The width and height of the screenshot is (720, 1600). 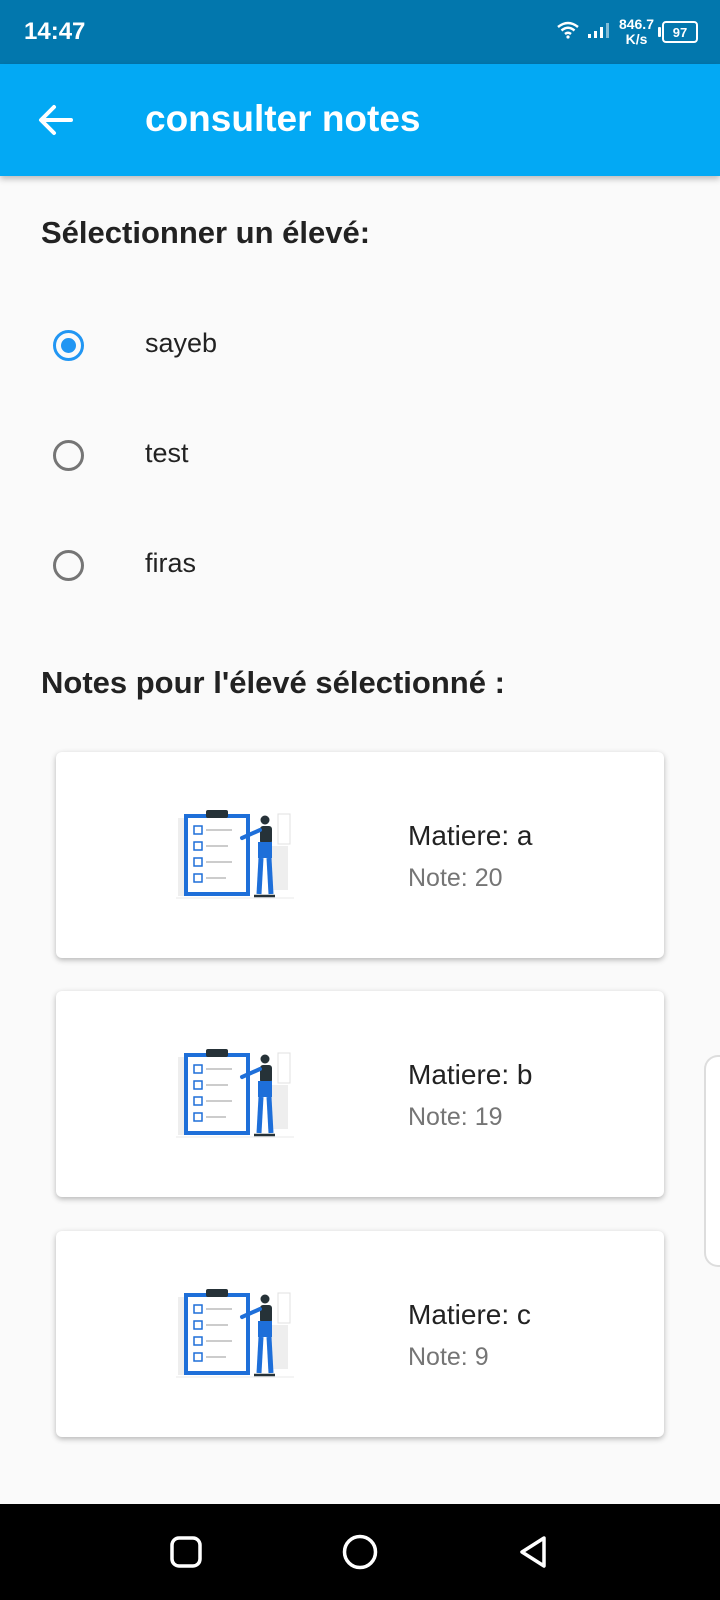 I want to click on circle-icon, so click(x=360, y=1552).